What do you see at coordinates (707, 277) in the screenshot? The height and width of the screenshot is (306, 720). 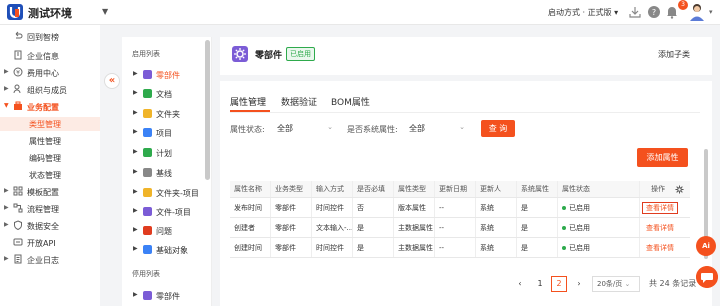 I see `chat-icon` at bounding box center [707, 277].